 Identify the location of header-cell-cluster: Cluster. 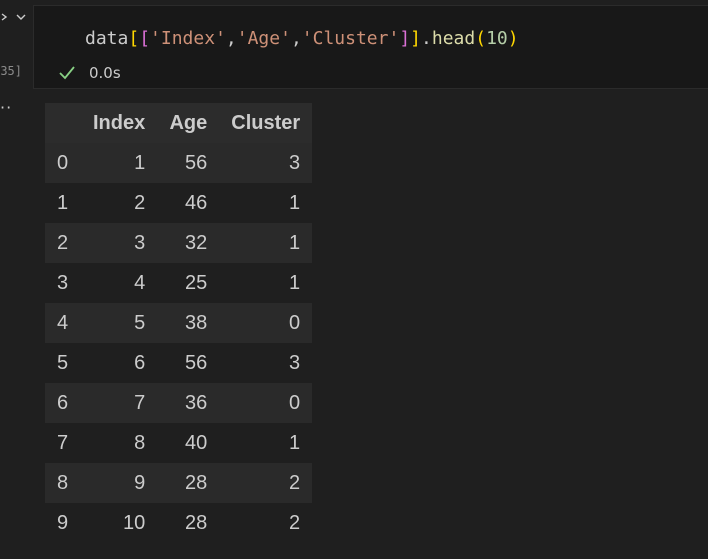
(266, 123).